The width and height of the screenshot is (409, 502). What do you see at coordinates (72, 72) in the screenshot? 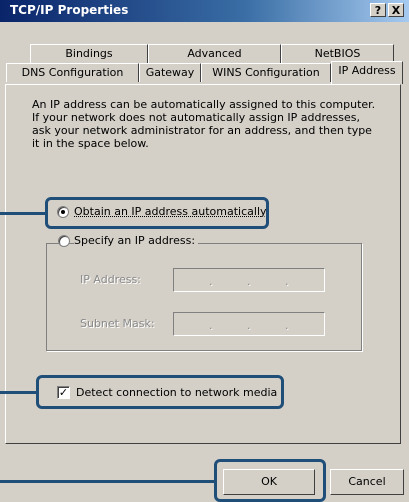
I see `tab-dns-configuration: DNS Configuration` at bounding box center [72, 72].